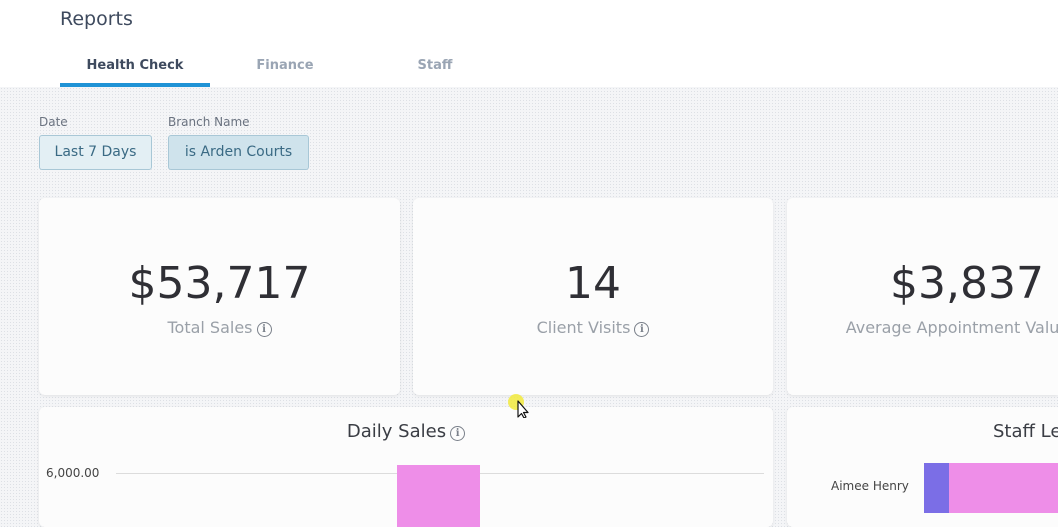  What do you see at coordinates (96, 19) in the screenshot?
I see `page-title: Reports` at bounding box center [96, 19].